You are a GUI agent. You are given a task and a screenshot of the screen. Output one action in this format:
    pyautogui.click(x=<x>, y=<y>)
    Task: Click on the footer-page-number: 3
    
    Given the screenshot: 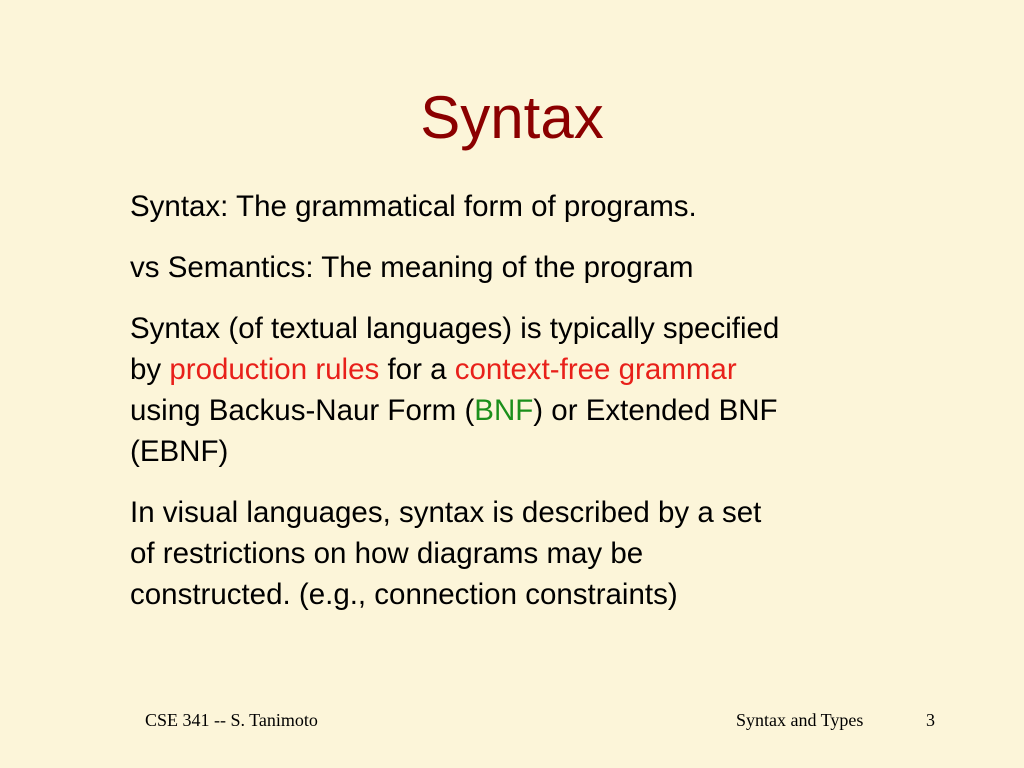 What is the action you would take?
    pyautogui.click(x=930, y=720)
    